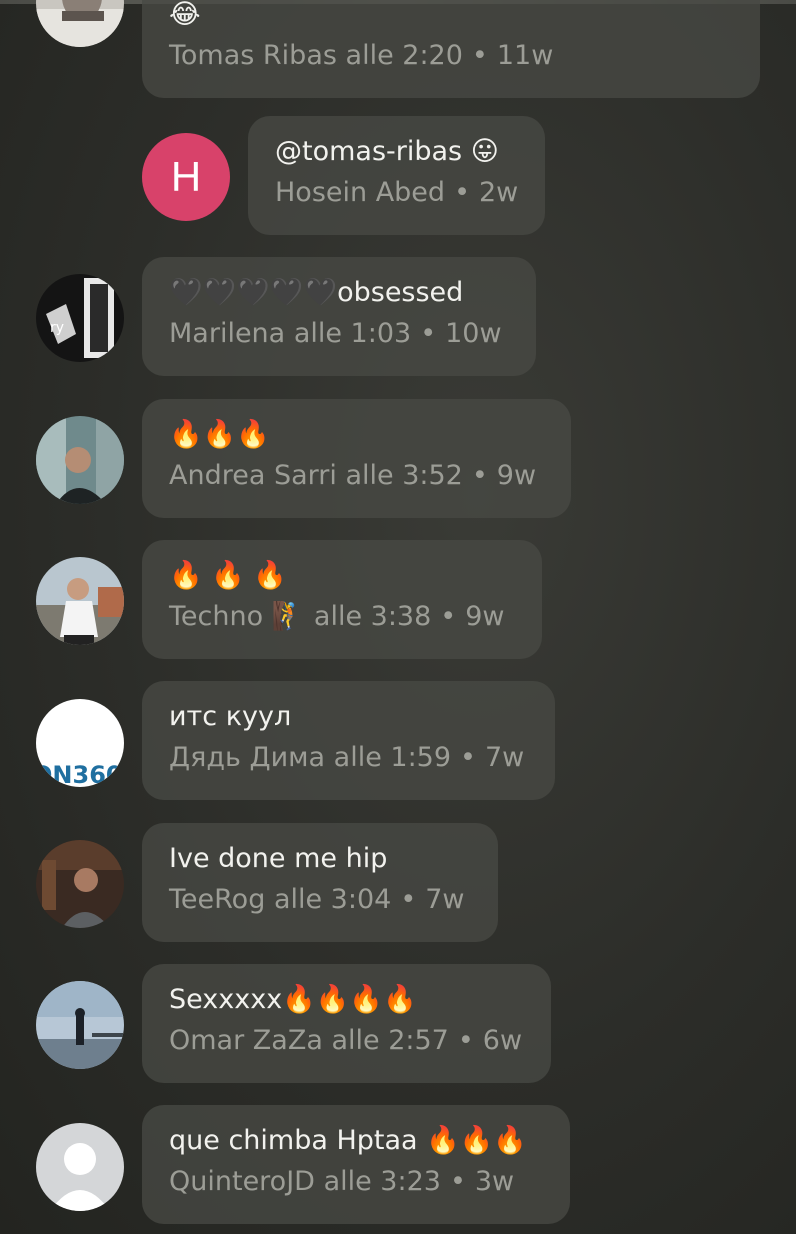 This screenshot has height=1234, width=796. I want to click on comment-text: Sexxxxx🔥🔥🔥🔥, so click(293, 999).